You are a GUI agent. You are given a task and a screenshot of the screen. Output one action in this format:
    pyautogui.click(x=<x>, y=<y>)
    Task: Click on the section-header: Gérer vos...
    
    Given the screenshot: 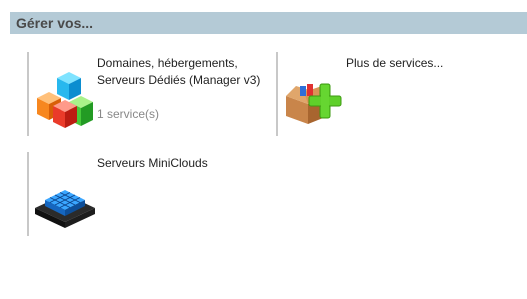 What is the action you would take?
    pyautogui.click(x=268, y=23)
    